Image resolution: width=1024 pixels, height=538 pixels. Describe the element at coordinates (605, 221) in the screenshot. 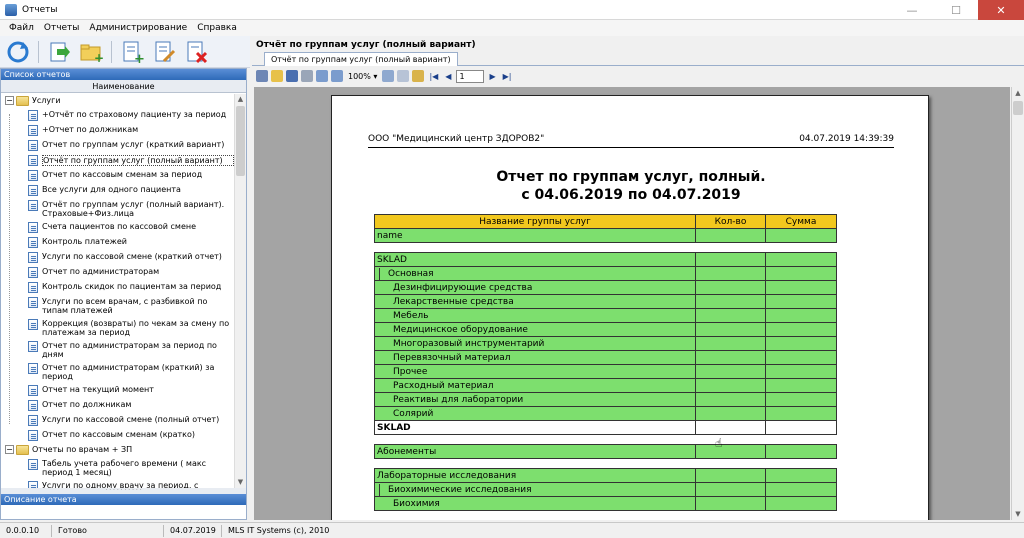

I see `table-header-row: Название группы услуг Кол-во Сумма` at that location.